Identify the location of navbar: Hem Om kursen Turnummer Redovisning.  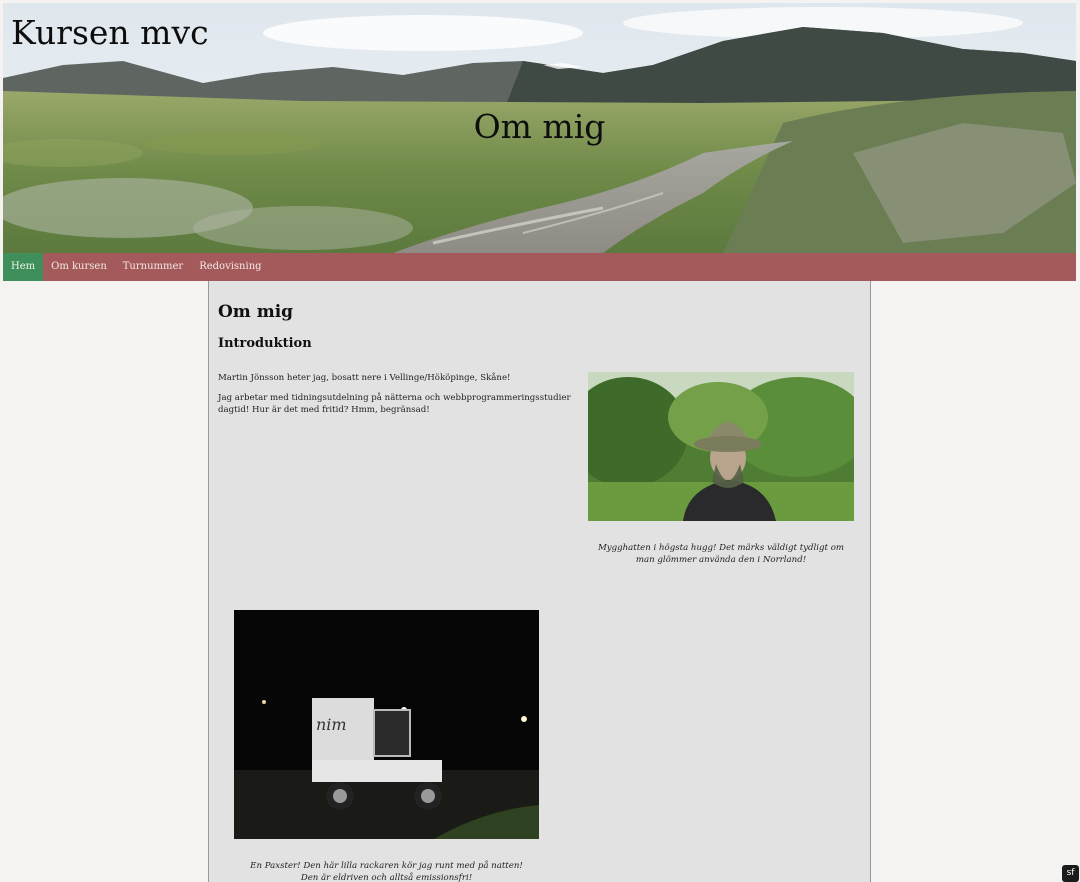
(539, 267).